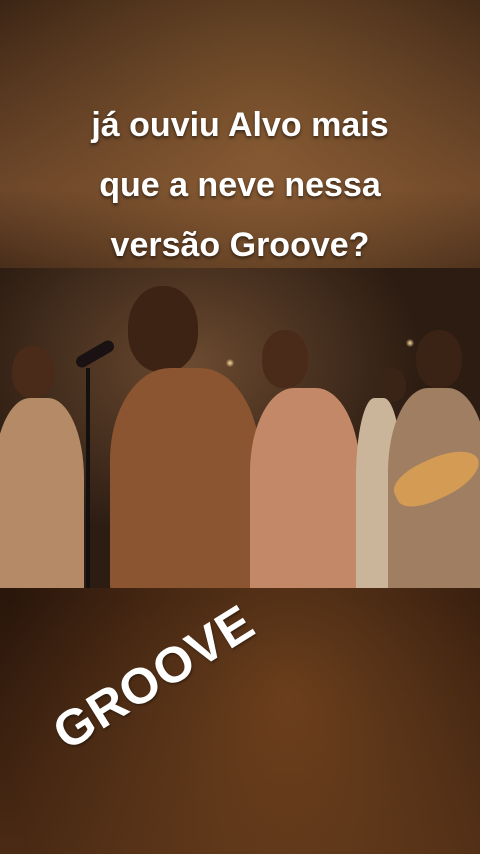 The image size is (480, 854). Describe the element at coordinates (88, 478) in the screenshot. I see `mic-stand` at that location.